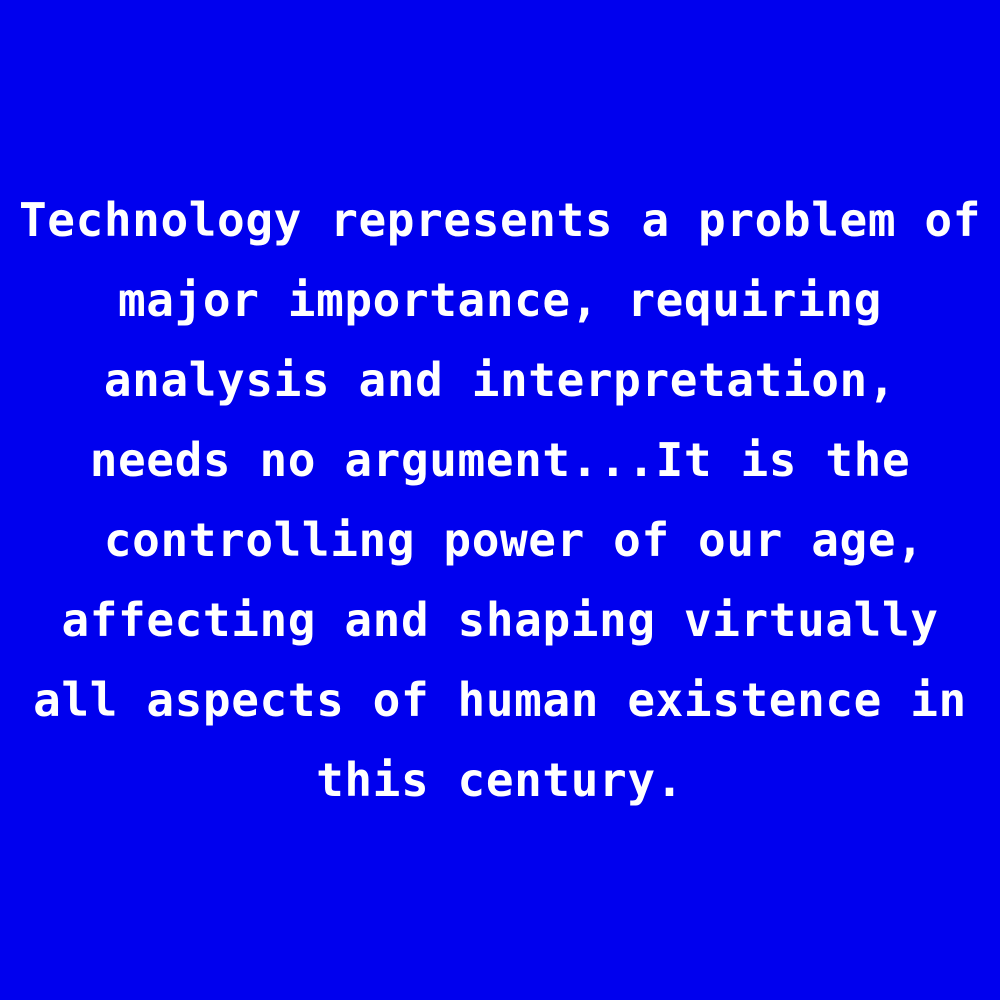  Describe the element at coordinates (500, 780) in the screenshot. I see `quote-line-8: this century.` at that location.